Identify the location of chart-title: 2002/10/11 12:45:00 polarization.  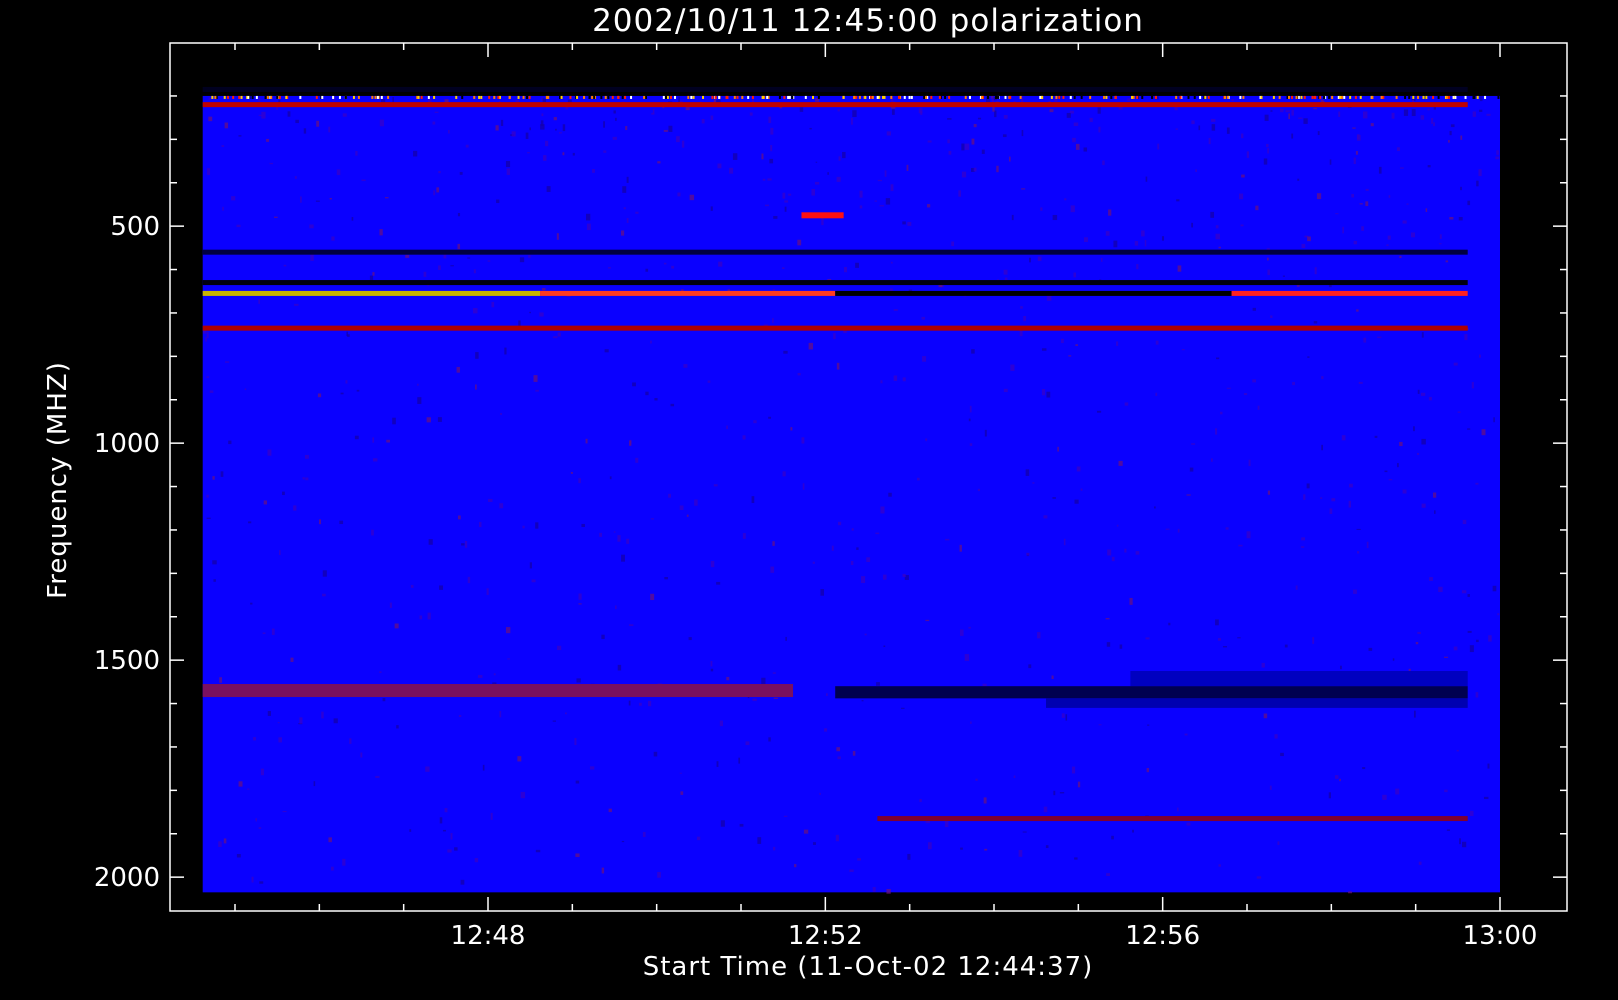
(868, 21).